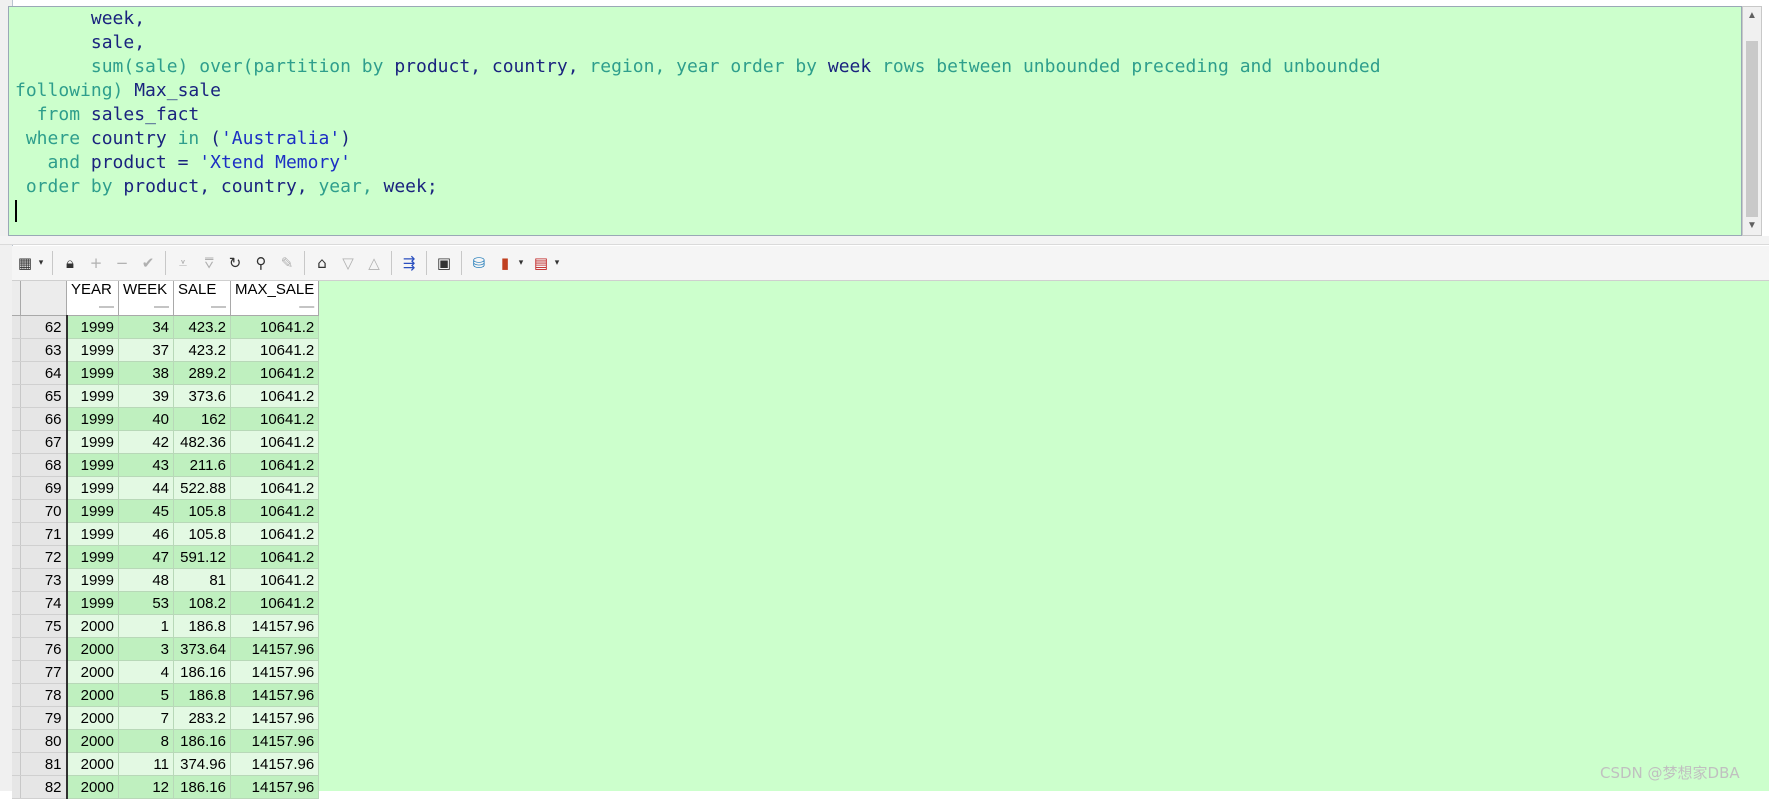 Image resolution: width=1769 pixels, height=799 pixels. What do you see at coordinates (44, 672) in the screenshot?
I see `row-number: 77` at bounding box center [44, 672].